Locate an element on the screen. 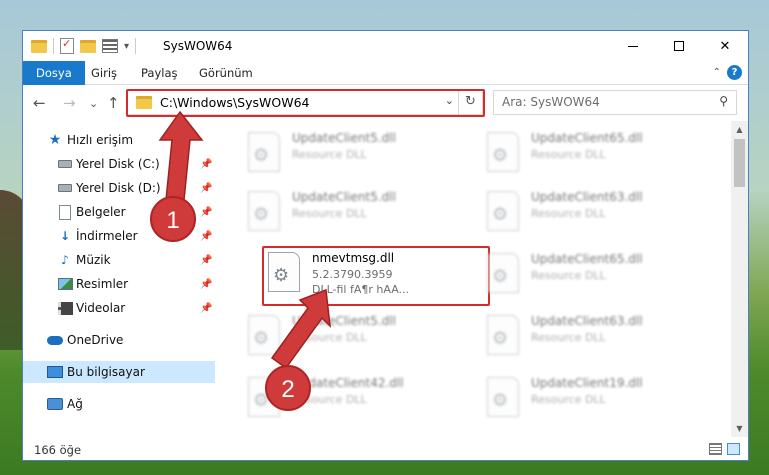  file-tile: ⚙ UpdateClient19.dll Resource DLL is located at coordinates (596, 399).